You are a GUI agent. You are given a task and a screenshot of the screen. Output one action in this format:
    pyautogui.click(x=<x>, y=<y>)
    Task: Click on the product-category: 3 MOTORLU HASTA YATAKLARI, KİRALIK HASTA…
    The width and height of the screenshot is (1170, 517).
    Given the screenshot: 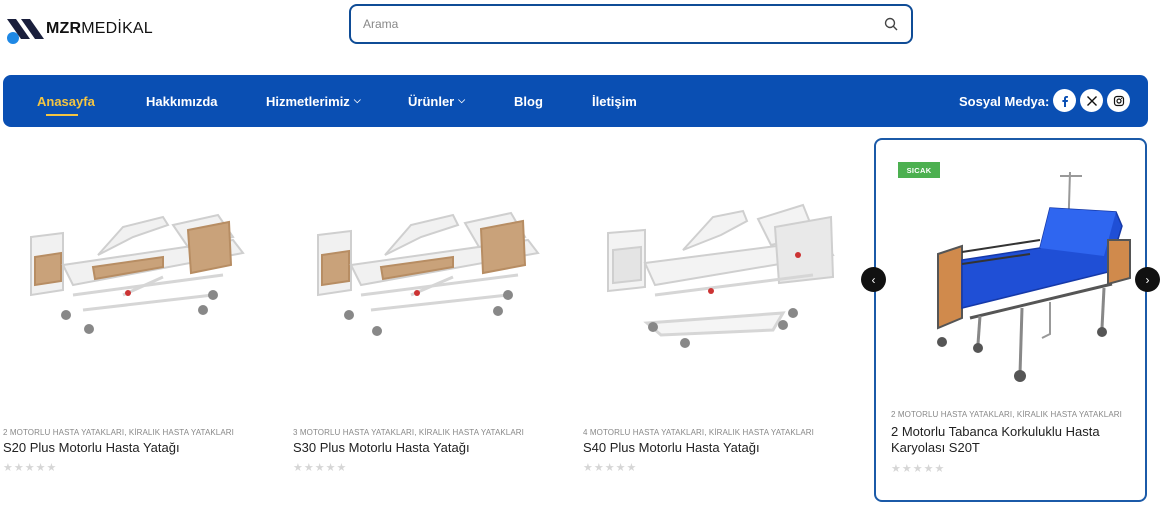 What is the action you would take?
    pyautogui.click(x=408, y=432)
    